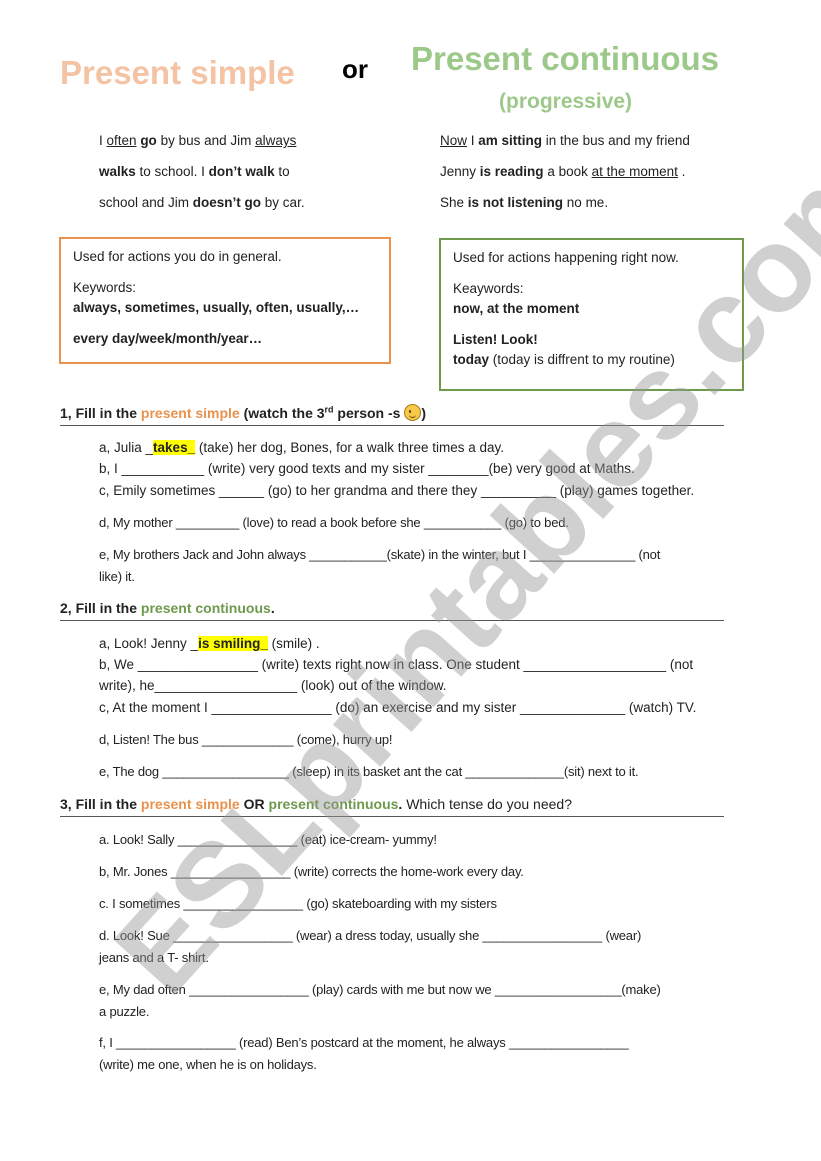  I want to click on example-continuous-line-2: Jenny is reading a book at the moment ., so click(562, 171).